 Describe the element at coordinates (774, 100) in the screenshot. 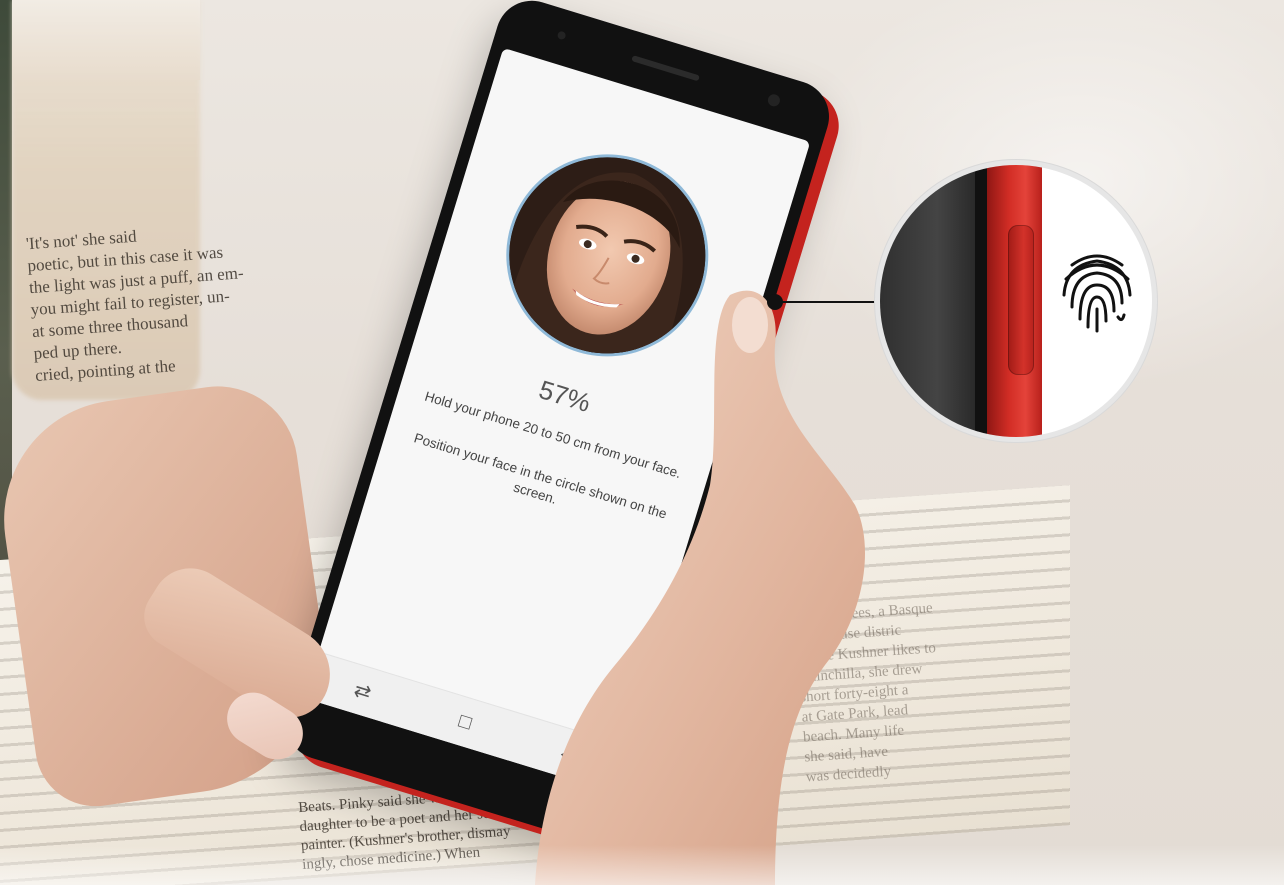

I see `front-camera` at that location.